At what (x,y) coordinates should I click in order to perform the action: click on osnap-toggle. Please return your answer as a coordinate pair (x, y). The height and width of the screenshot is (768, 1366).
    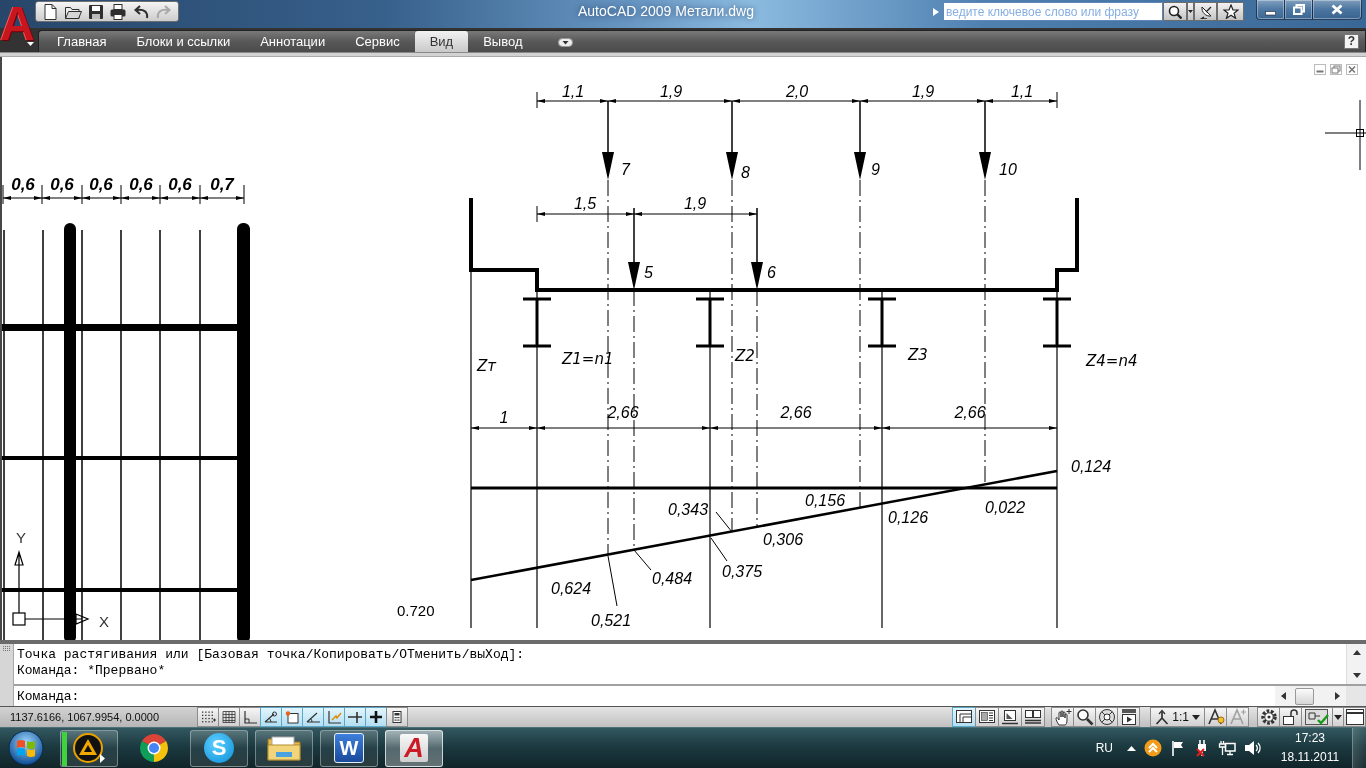
    Looking at the image, I should click on (292, 717).